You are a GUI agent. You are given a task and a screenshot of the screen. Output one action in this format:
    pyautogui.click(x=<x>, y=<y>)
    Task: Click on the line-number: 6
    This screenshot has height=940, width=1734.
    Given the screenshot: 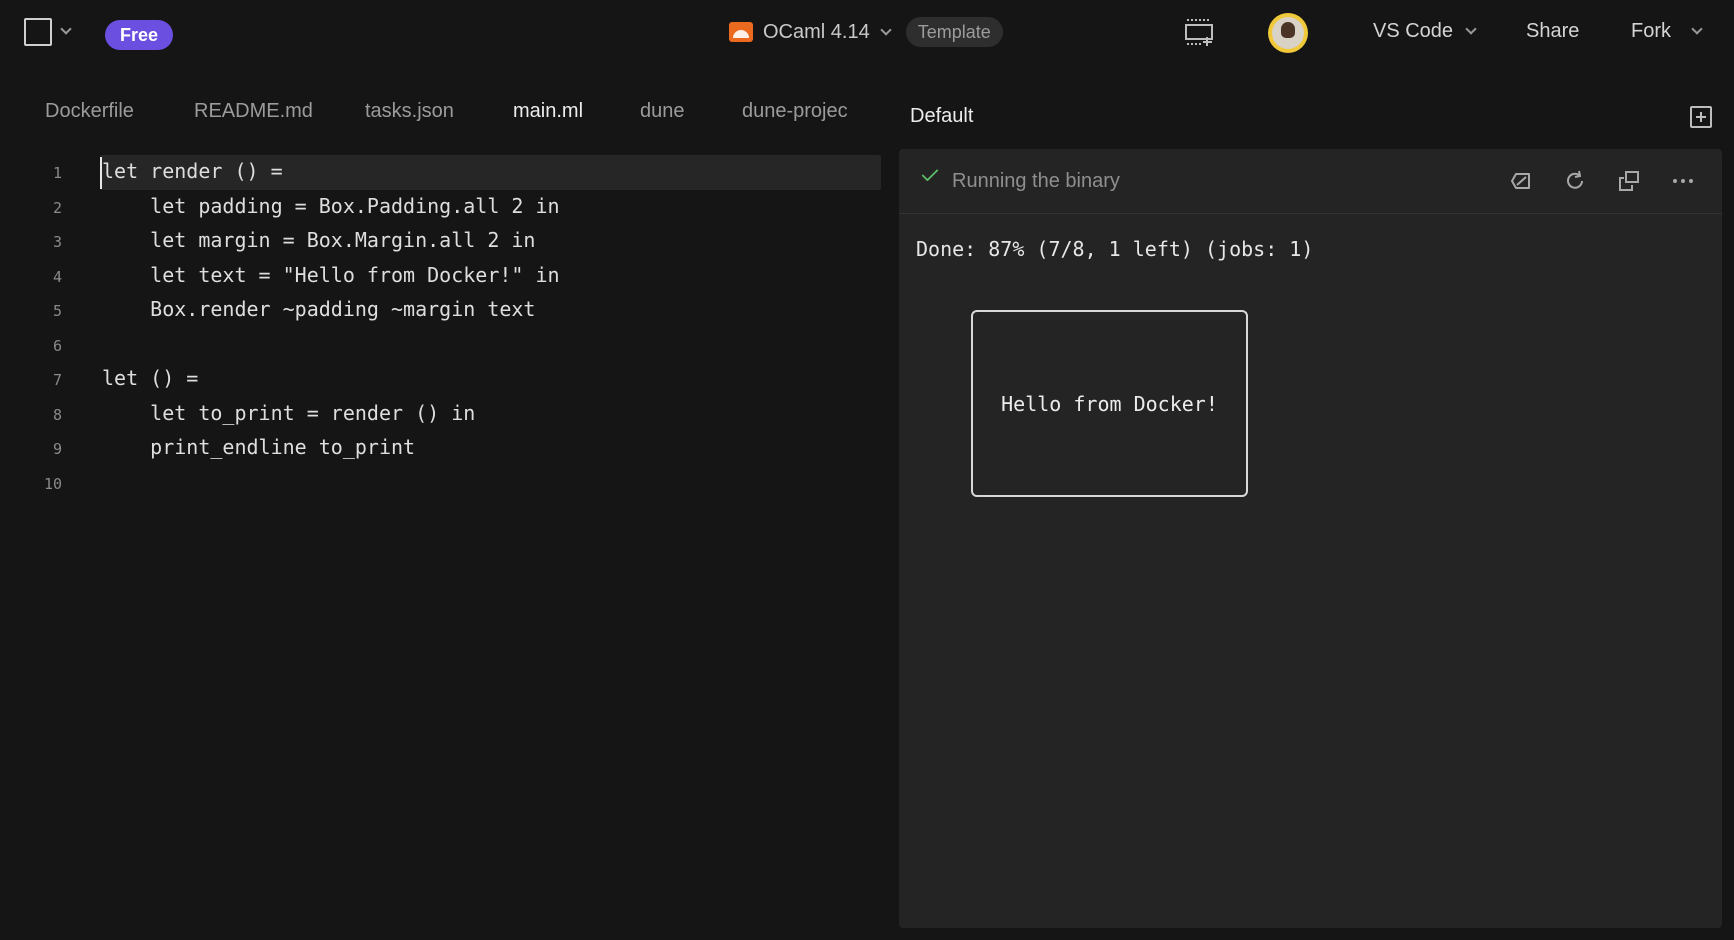 What is the action you would take?
    pyautogui.click(x=57, y=345)
    